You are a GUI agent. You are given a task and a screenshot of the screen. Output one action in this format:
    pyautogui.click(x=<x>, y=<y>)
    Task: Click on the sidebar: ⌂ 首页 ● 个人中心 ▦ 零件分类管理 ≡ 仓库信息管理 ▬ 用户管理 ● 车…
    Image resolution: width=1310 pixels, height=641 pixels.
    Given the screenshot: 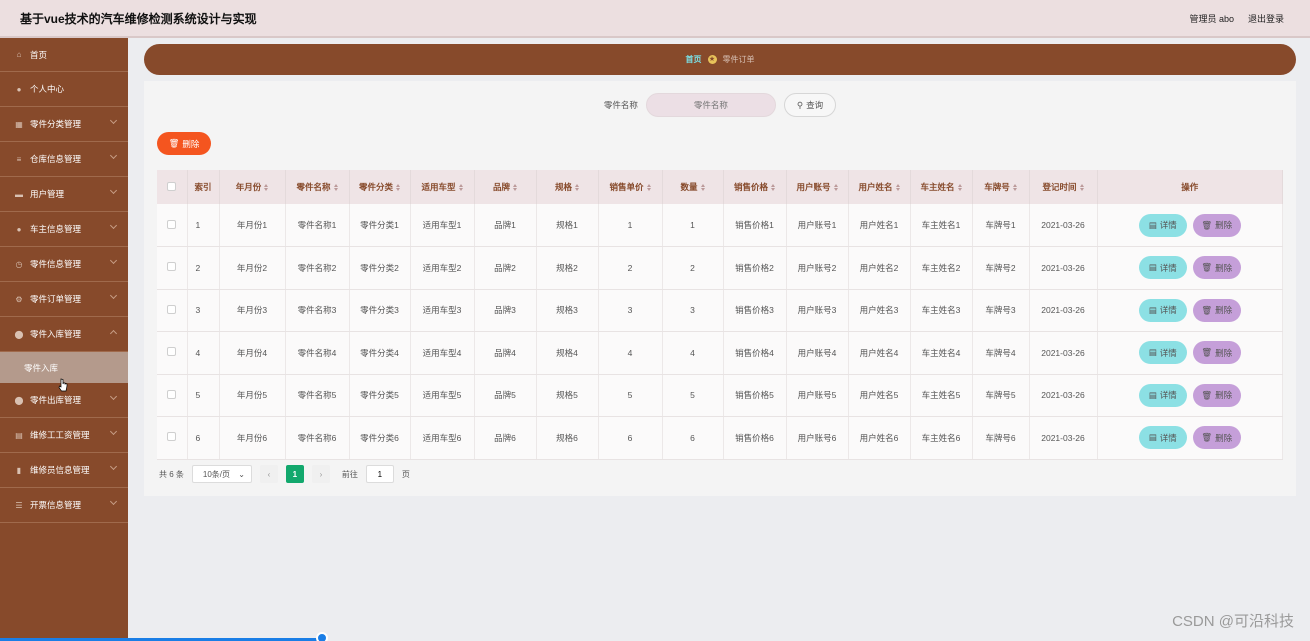 What is the action you would take?
    pyautogui.click(x=64, y=339)
    